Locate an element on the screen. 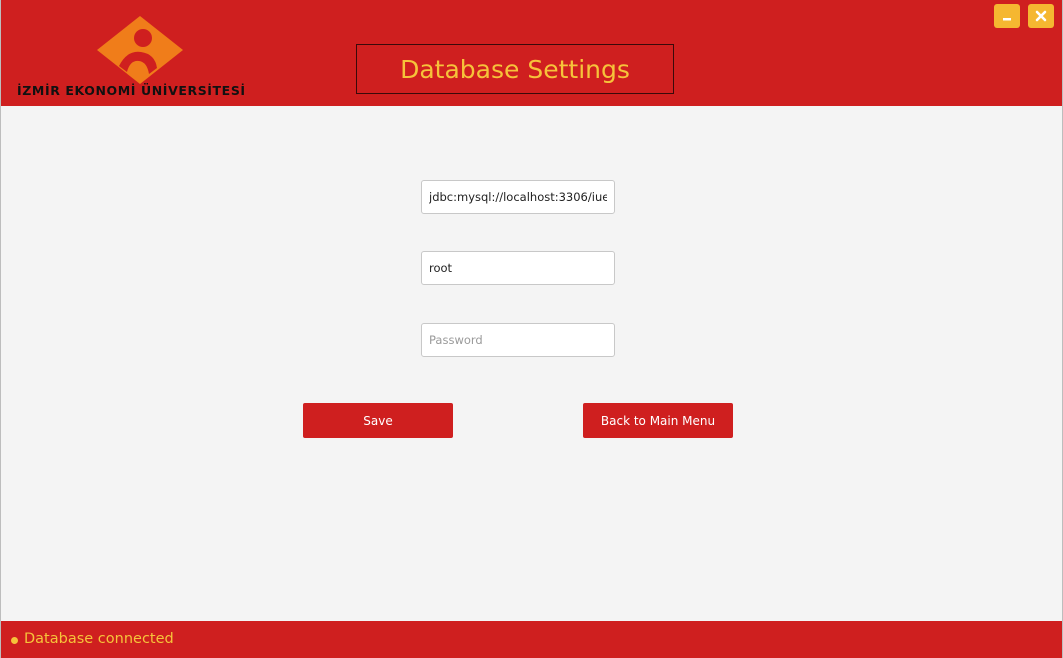 This screenshot has height=658, width=1063. university-logo: İZMİR EKONOMİ ÜNİVERSİTESİ is located at coordinates (140, 55).